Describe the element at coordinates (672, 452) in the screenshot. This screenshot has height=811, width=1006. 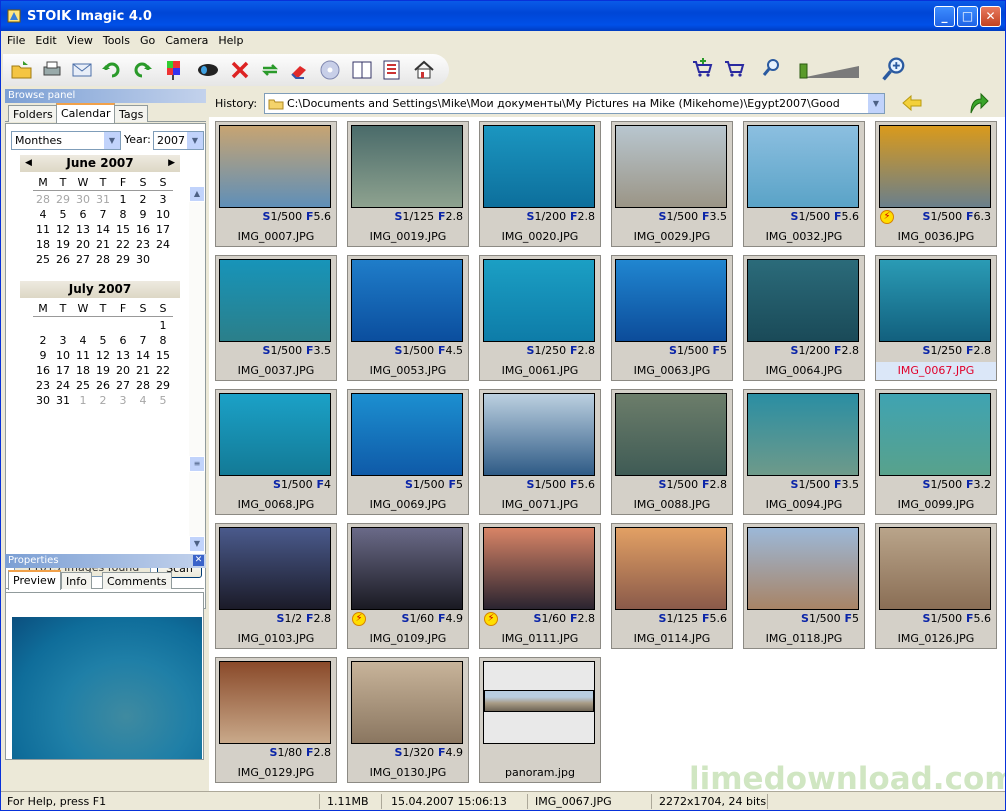
I see `thumbnail-item: S1/500 F2.8 IMG_0088.JPG` at that location.